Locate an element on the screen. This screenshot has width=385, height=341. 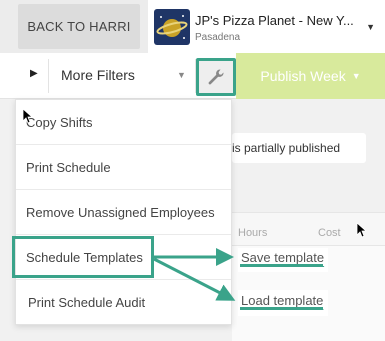
store-logo is located at coordinates (172, 27).